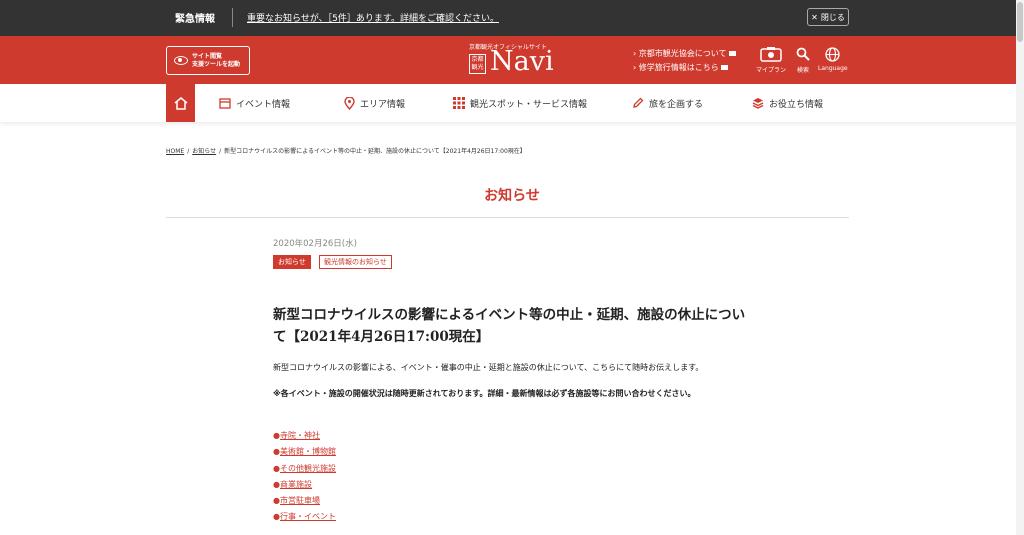  What do you see at coordinates (529, 104) in the screenshot?
I see `nav-label-spots: 観光スポット・サービス情報` at bounding box center [529, 104].